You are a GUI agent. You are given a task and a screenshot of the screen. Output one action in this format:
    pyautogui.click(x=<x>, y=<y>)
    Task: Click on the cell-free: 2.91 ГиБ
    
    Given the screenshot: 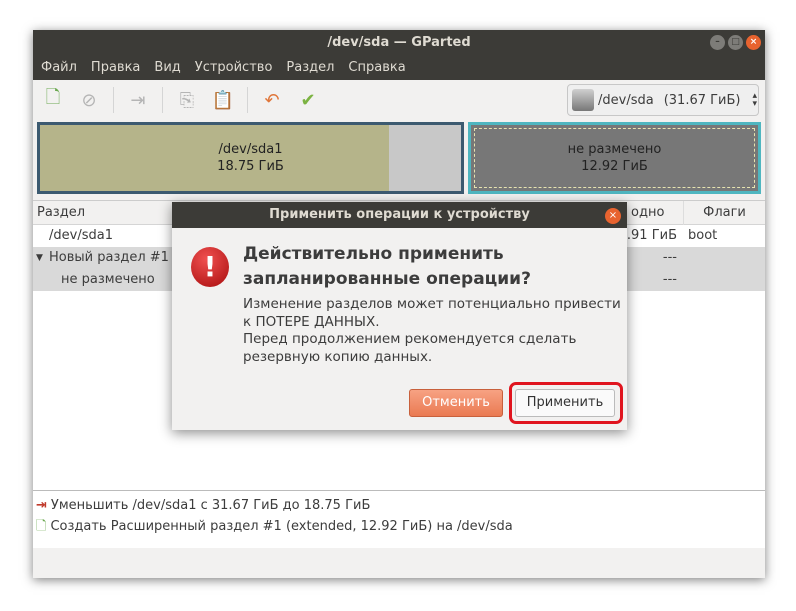 What is the action you would take?
    pyautogui.click(x=647, y=235)
    